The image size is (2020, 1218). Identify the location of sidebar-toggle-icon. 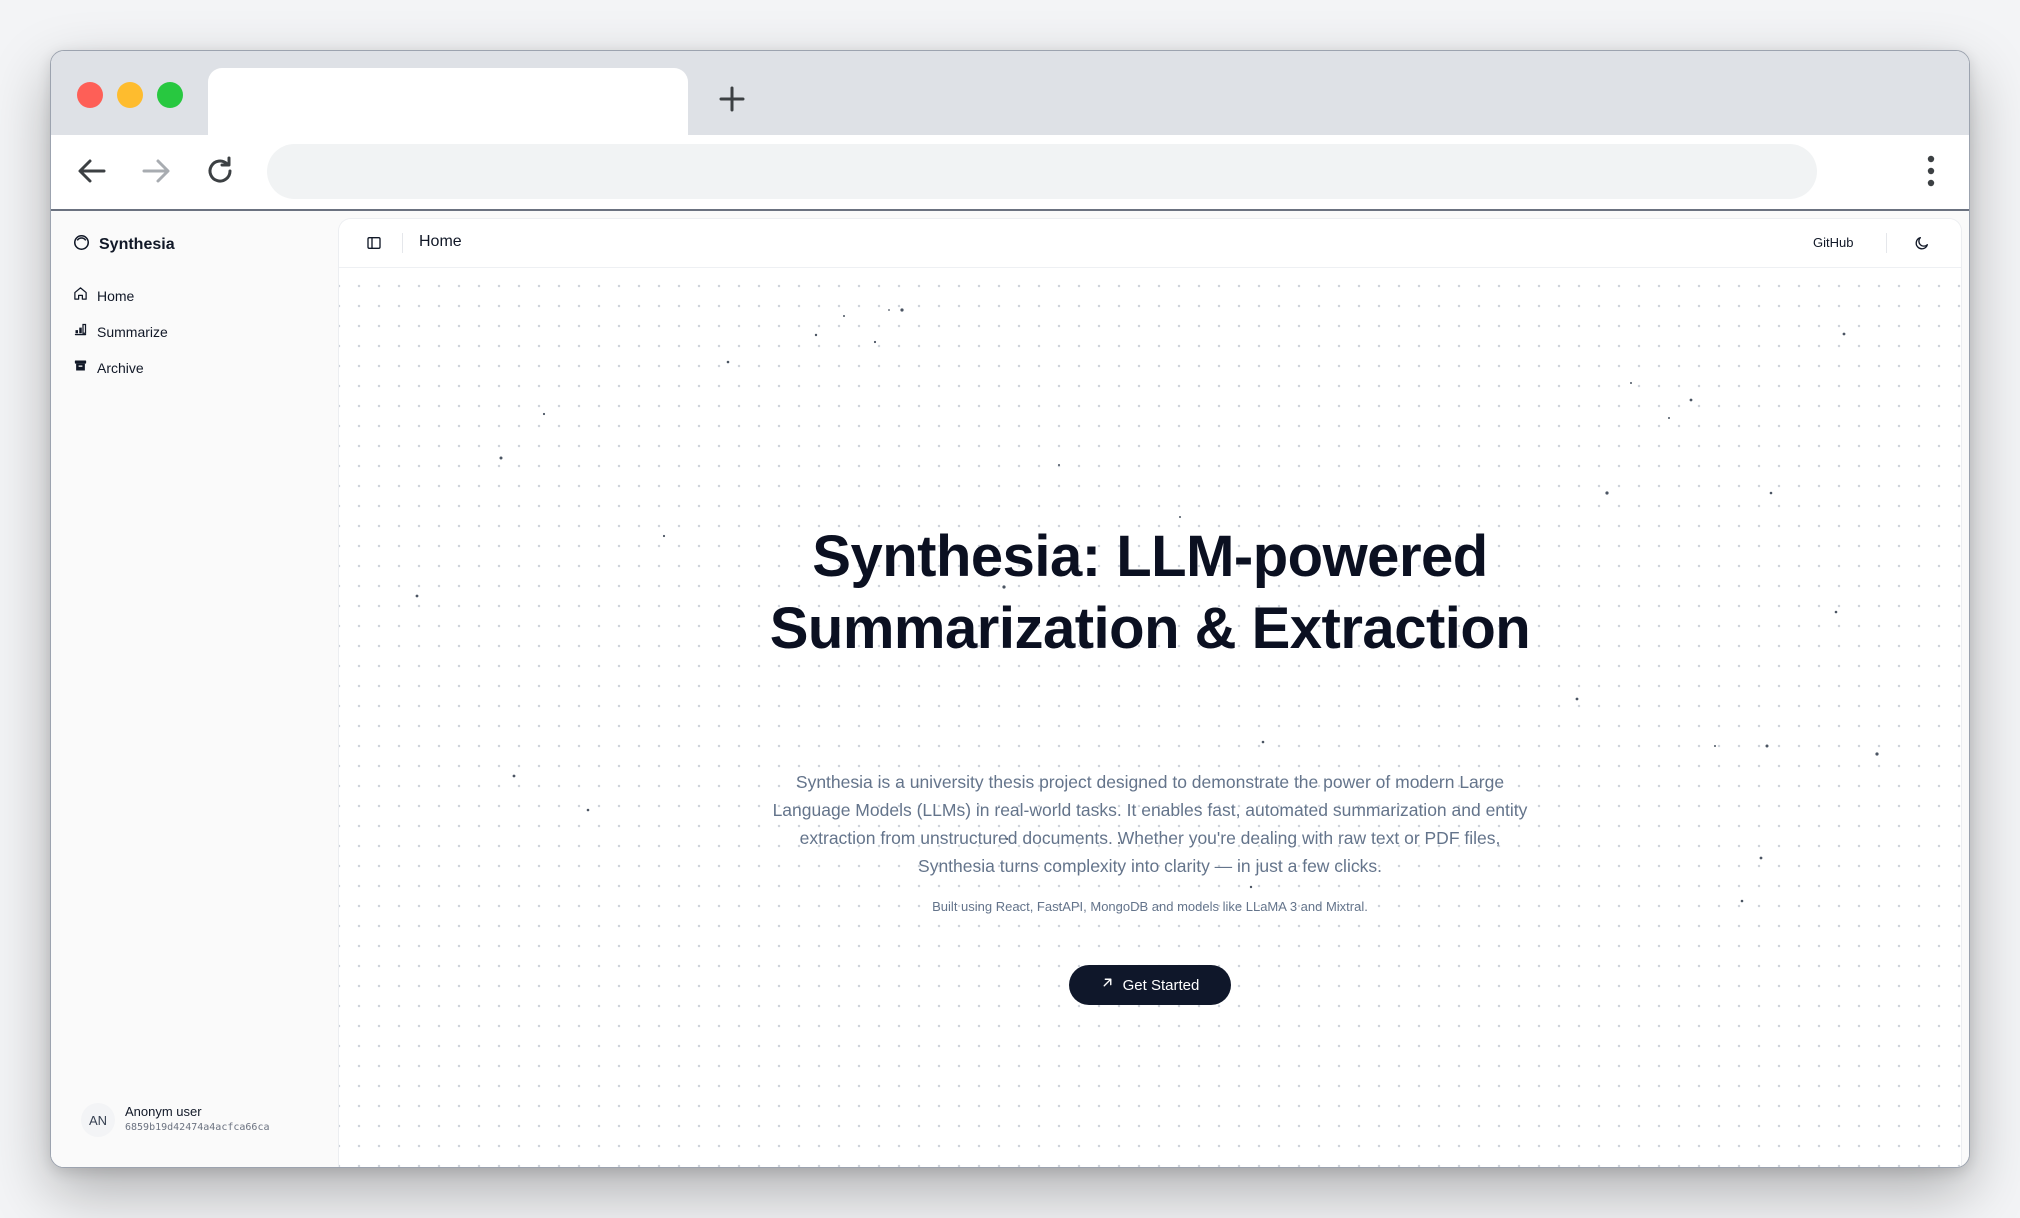
(374, 243).